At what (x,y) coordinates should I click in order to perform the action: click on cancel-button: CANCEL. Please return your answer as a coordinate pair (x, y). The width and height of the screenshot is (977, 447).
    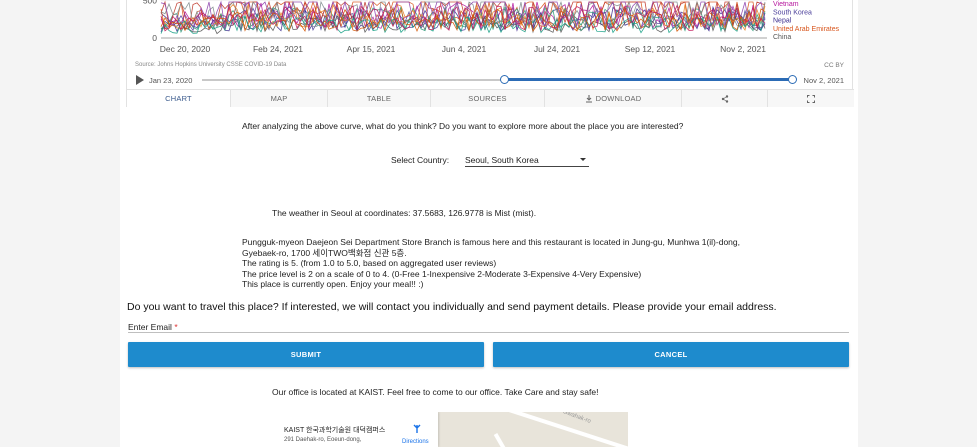
    Looking at the image, I should click on (671, 354).